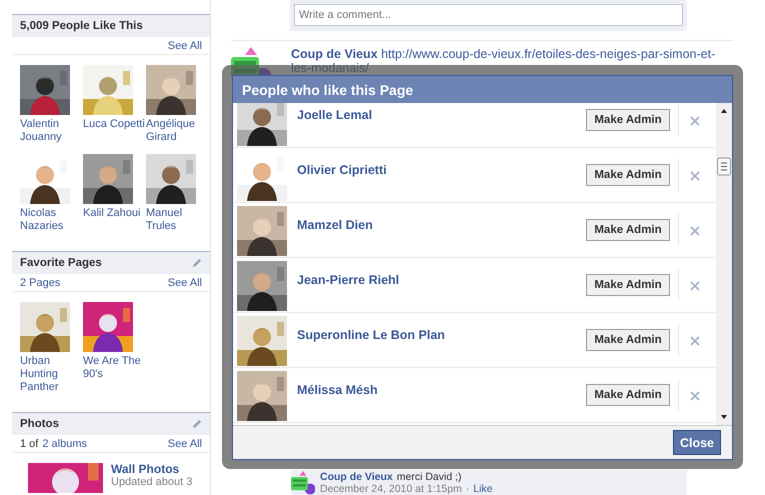 The width and height of the screenshot is (765, 495). What do you see at coordinates (177, 220) in the screenshot?
I see `person-link: Manuel Trules` at bounding box center [177, 220].